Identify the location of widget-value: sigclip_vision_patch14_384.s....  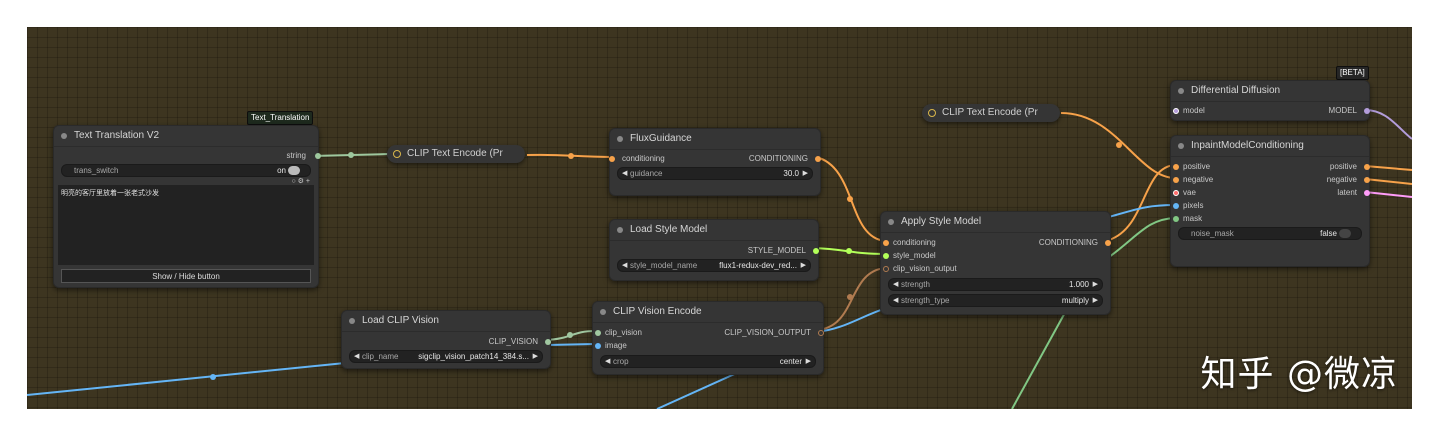
(473, 356).